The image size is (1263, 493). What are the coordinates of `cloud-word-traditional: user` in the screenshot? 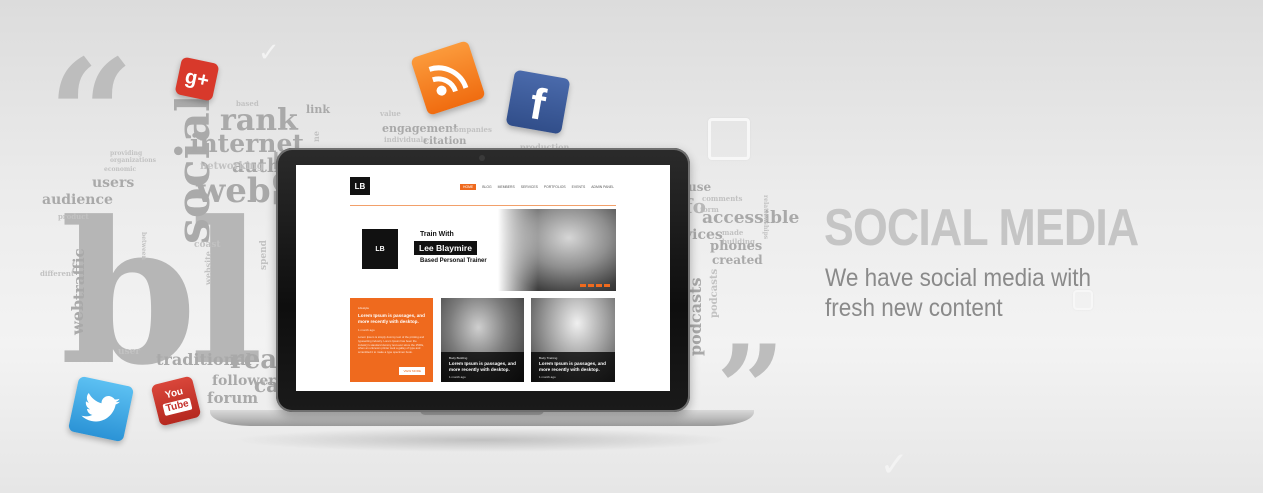 It's located at (129, 352).